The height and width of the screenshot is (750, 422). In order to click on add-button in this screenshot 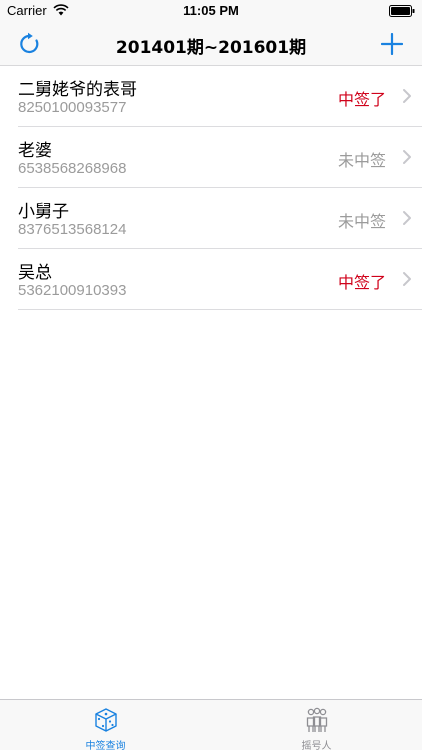, I will do `click(392, 44)`.